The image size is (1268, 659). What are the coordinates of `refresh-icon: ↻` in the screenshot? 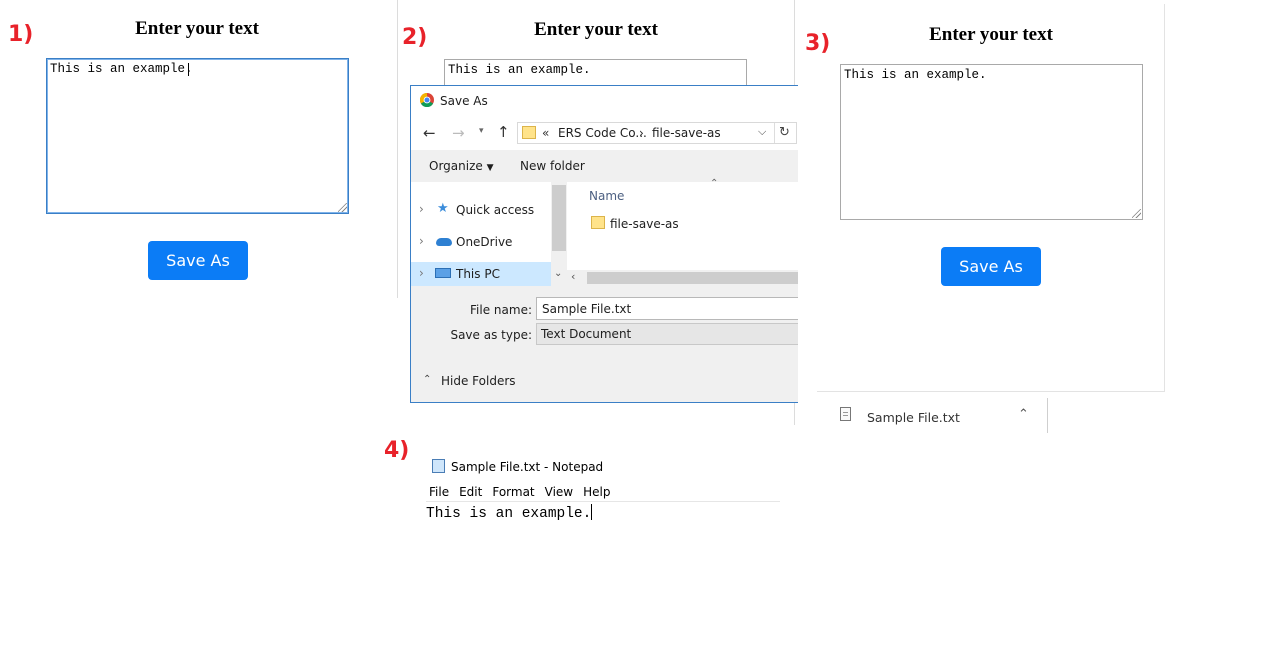 It's located at (784, 132).